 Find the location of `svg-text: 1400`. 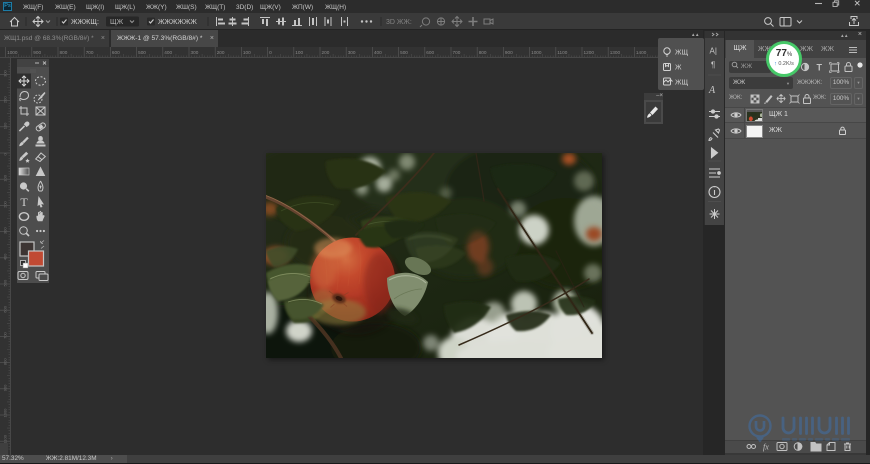

svg-text: 1400 is located at coordinates (641, 52).